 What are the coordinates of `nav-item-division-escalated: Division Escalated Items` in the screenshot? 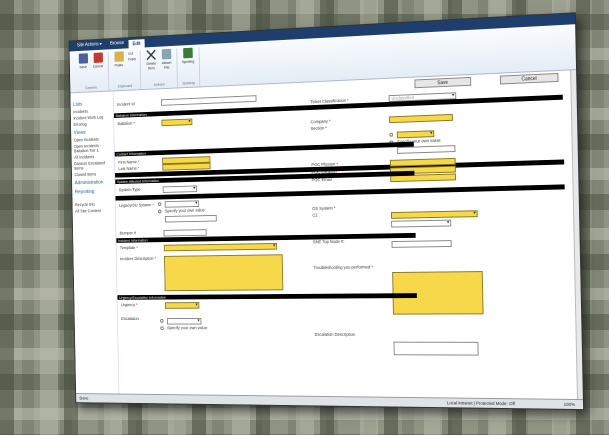 It's located at (93, 165).